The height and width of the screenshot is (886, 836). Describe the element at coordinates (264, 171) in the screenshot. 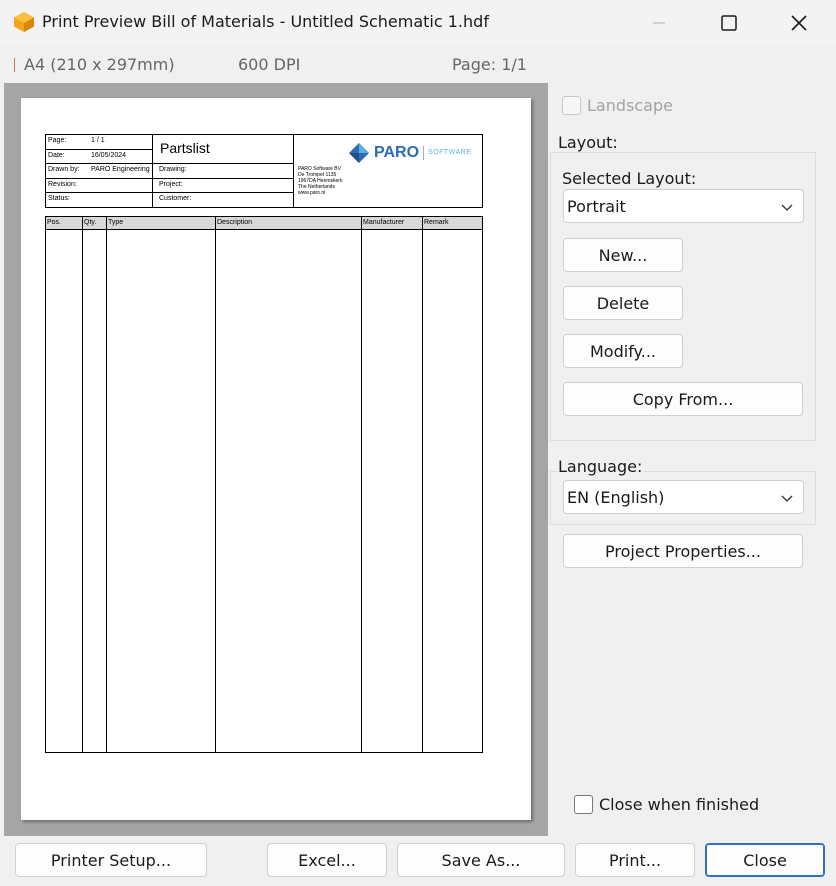

I see `title-block: Page: 1 / 1 Date: 16/05/2024 Drawn by` at that location.